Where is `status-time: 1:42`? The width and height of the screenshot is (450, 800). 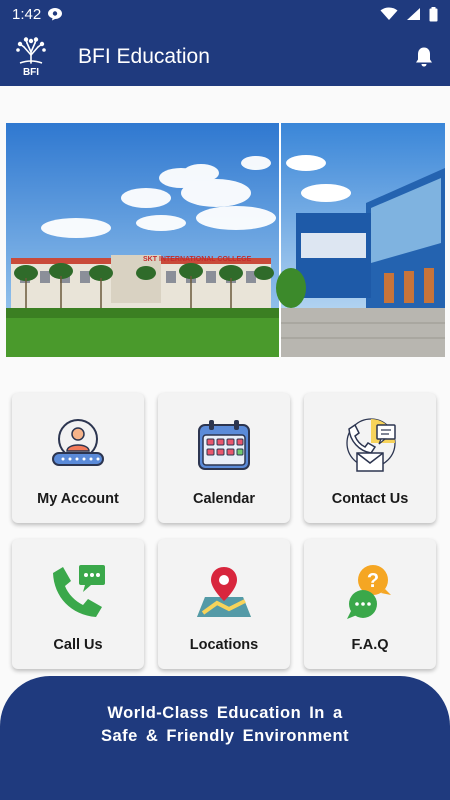
status-time: 1:42 is located at coordinates (27, 14).